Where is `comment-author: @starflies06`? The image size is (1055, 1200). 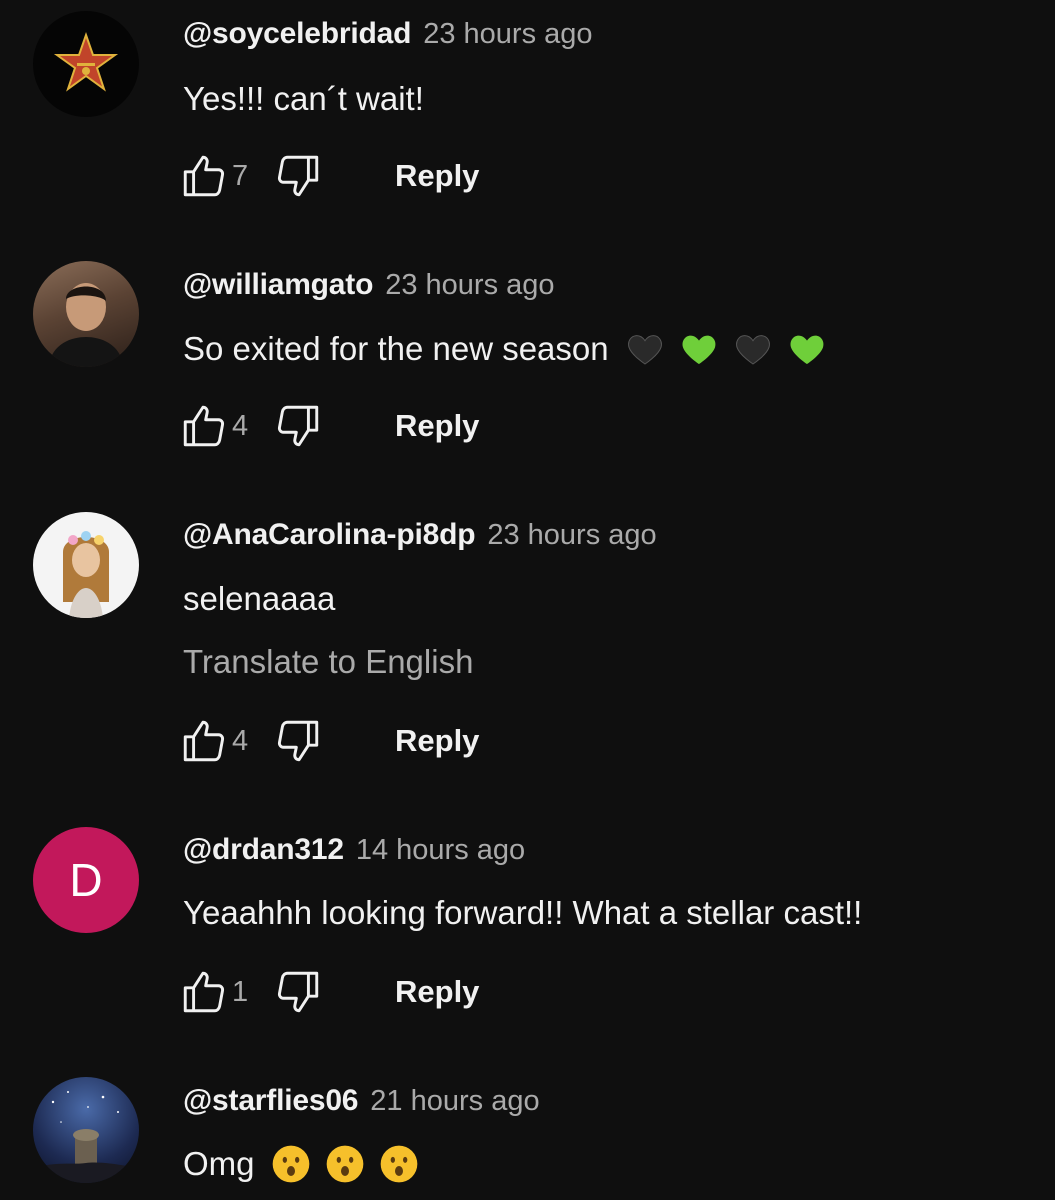 comment-author: @starflies06 is located at coordinates (270, 1101).